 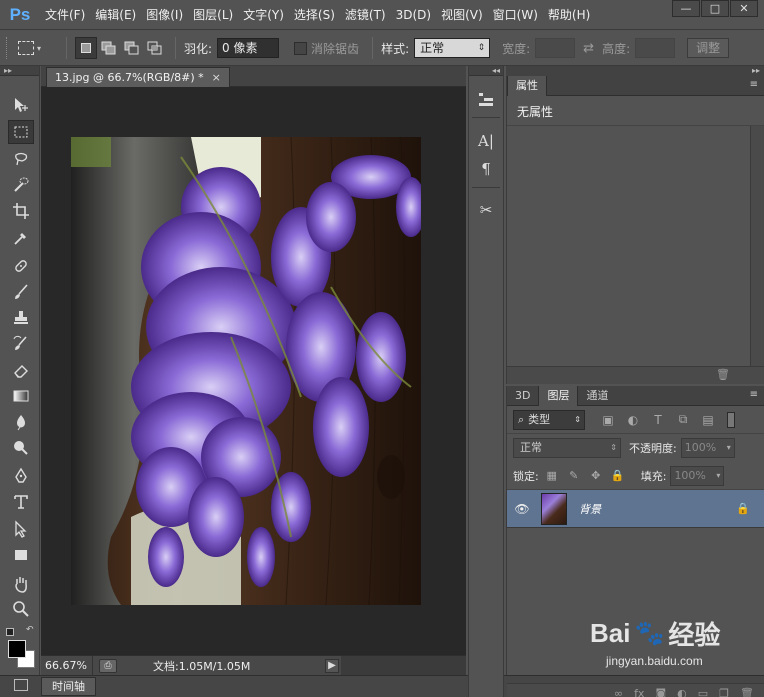 What do you see at coordinates (9, 48) in the screenshot?
I see `options-grip` at bounding box center [9, 48].